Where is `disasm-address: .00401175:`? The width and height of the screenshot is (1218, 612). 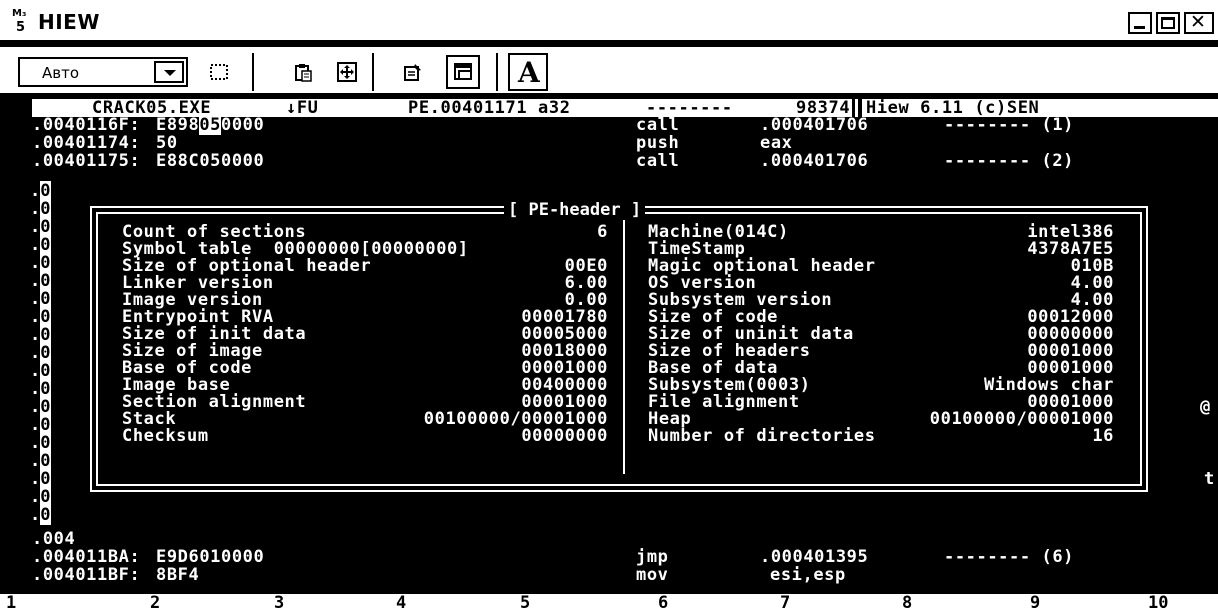
disasm-address: .00401175: is located at coordinates (86, 161).